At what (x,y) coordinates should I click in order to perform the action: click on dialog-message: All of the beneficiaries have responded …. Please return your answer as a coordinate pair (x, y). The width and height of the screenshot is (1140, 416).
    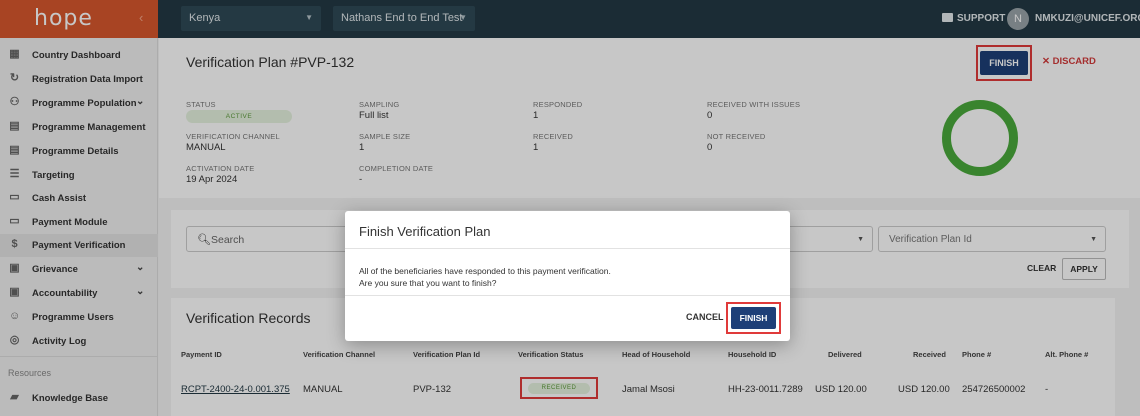
    Looking at the image, I should click on (485, 271).